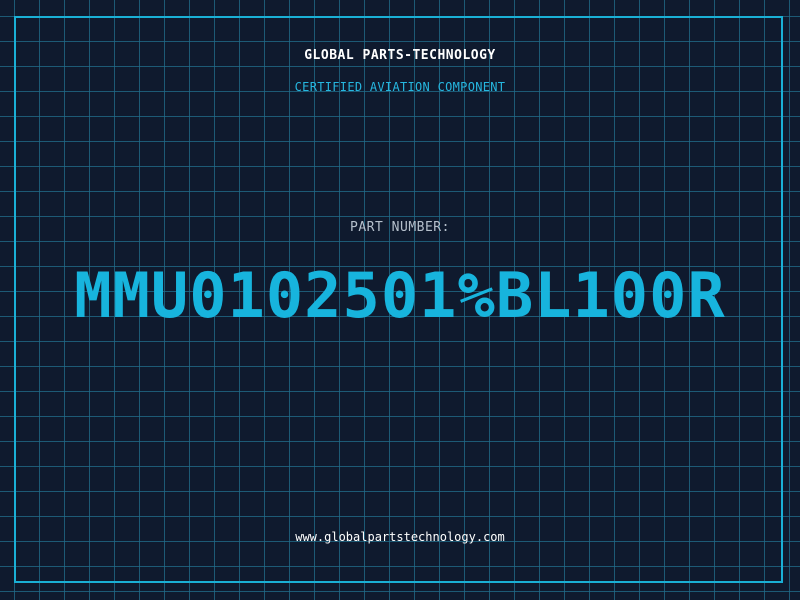 This screenshot has height=600, width=800. What do you see at coordinates (400, 55) in the screenshot?
I see `company-name: GLOBAL PARTS-TECHNOLOGY` at bounding box center [400, 55].